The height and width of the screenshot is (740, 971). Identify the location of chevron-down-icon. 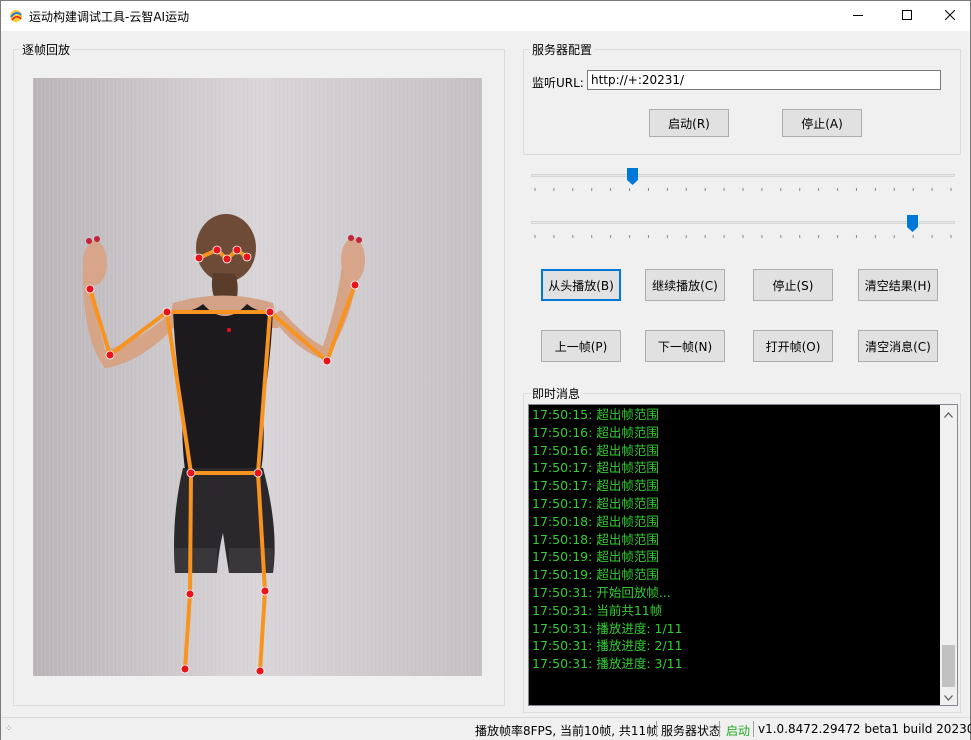
(948, 697).